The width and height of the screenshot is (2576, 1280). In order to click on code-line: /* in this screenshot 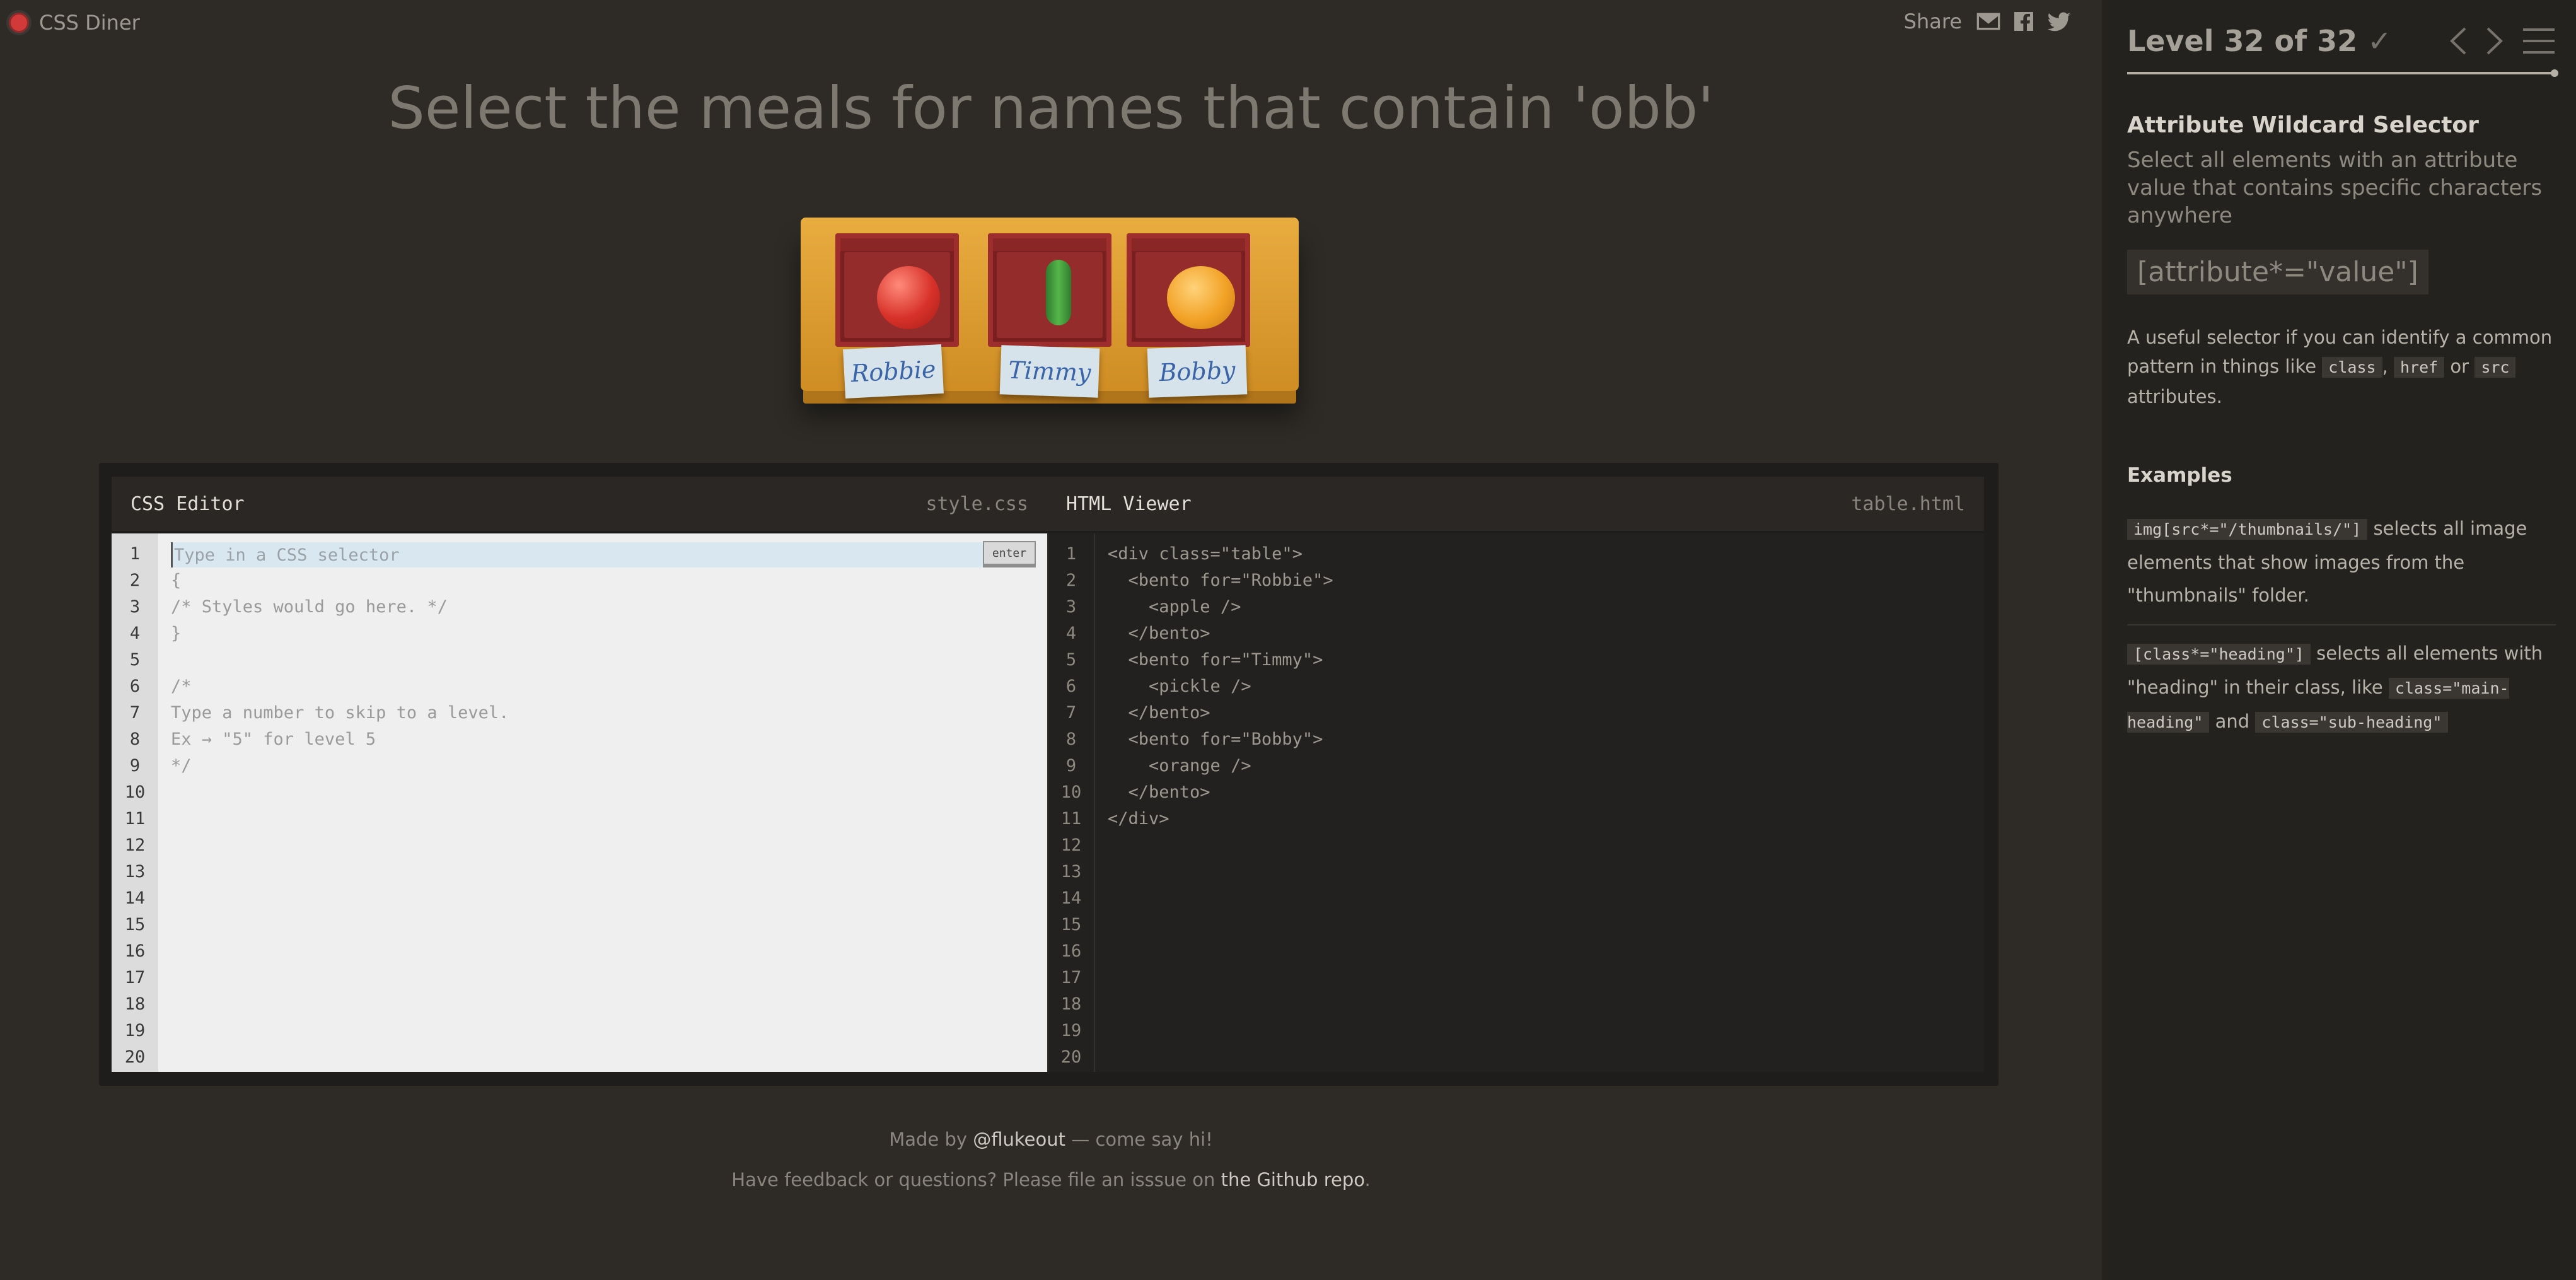, I will do `click(181, 686)`.